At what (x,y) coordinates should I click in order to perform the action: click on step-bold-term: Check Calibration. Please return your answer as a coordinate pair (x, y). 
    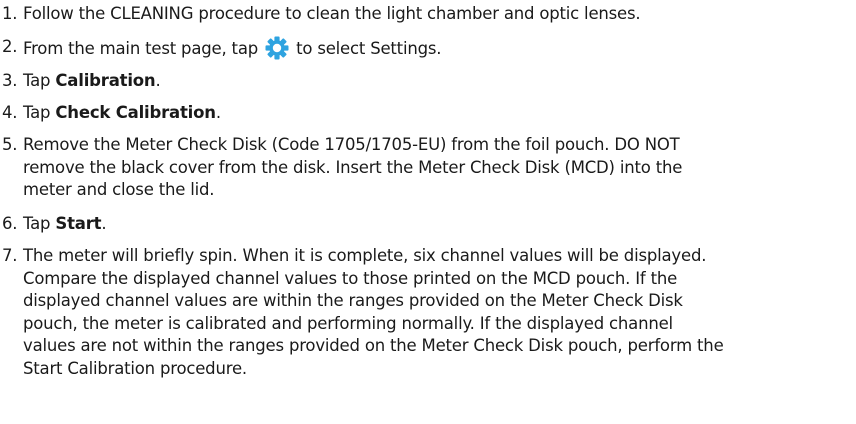
    Looking at the image, I should click on (135, 112).